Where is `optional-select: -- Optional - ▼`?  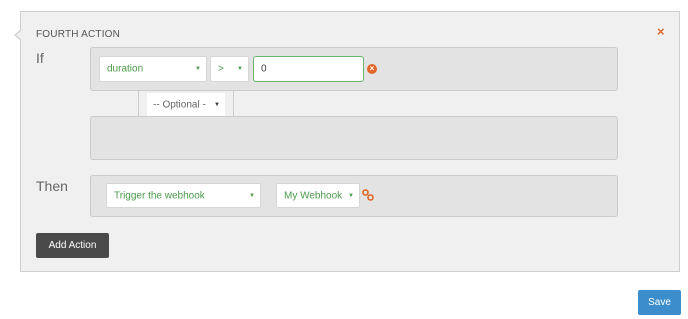
optional-select: -- Optional - ▼ is located at coordinates (186, 104).